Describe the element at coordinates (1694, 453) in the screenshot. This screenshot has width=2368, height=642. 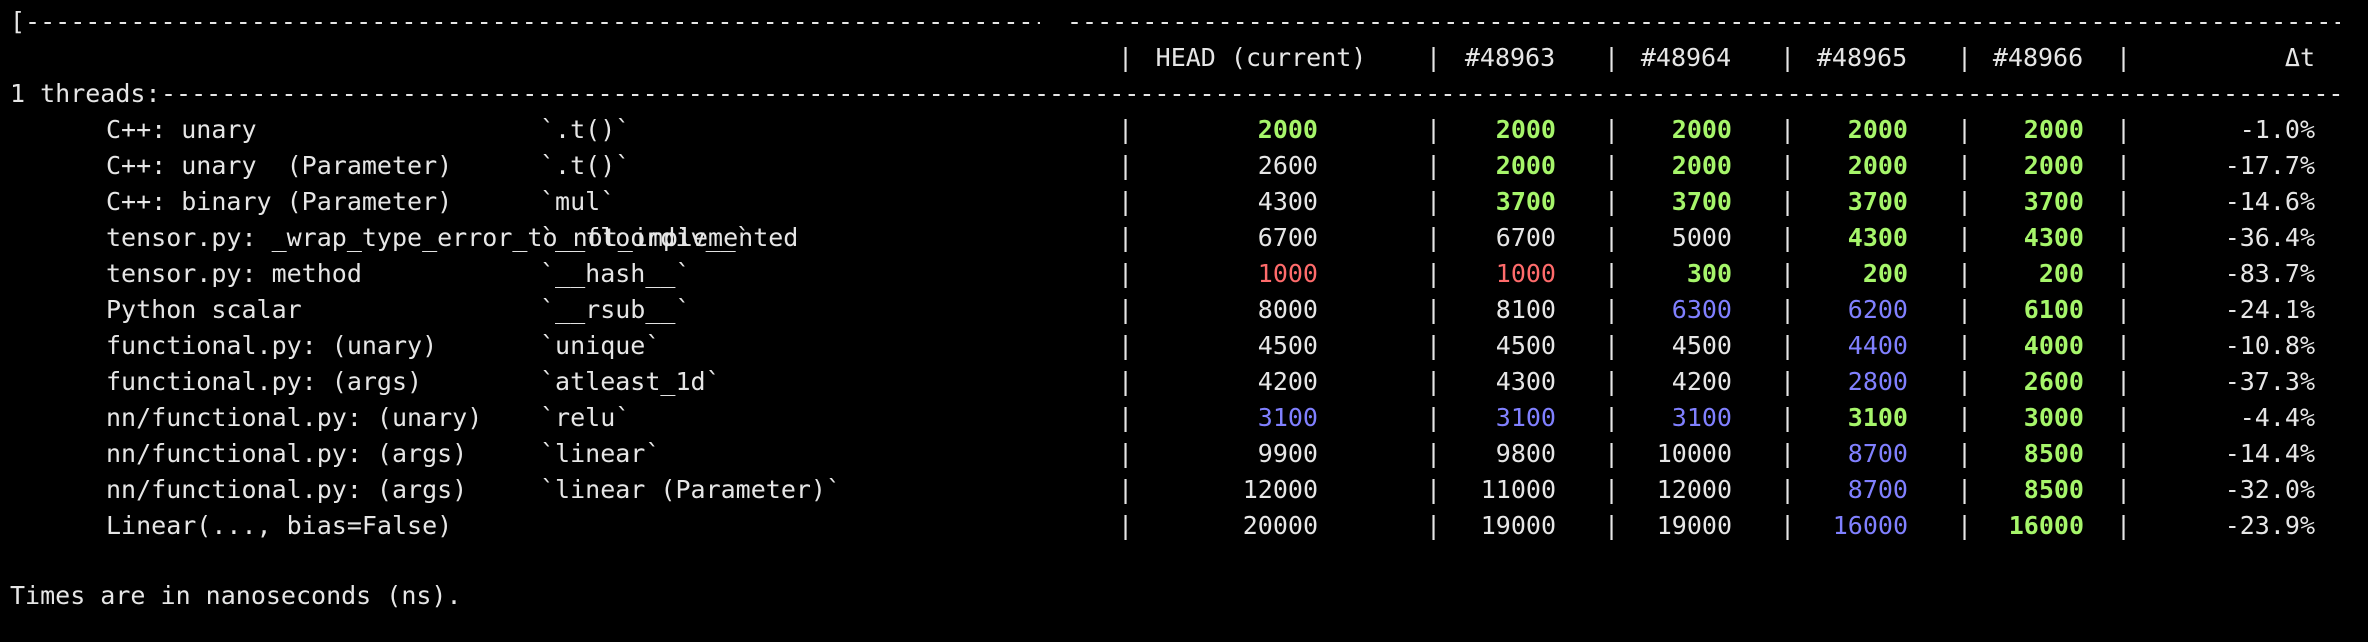
I see `time-value: 10000` at that location.